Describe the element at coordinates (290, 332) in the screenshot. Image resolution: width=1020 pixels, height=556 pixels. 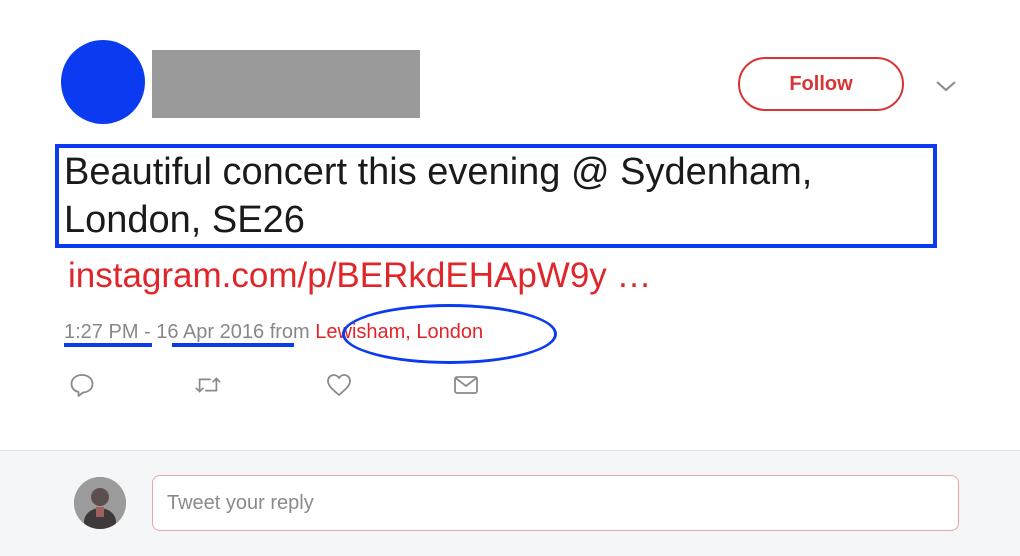
I see `from-label: from` at that location.